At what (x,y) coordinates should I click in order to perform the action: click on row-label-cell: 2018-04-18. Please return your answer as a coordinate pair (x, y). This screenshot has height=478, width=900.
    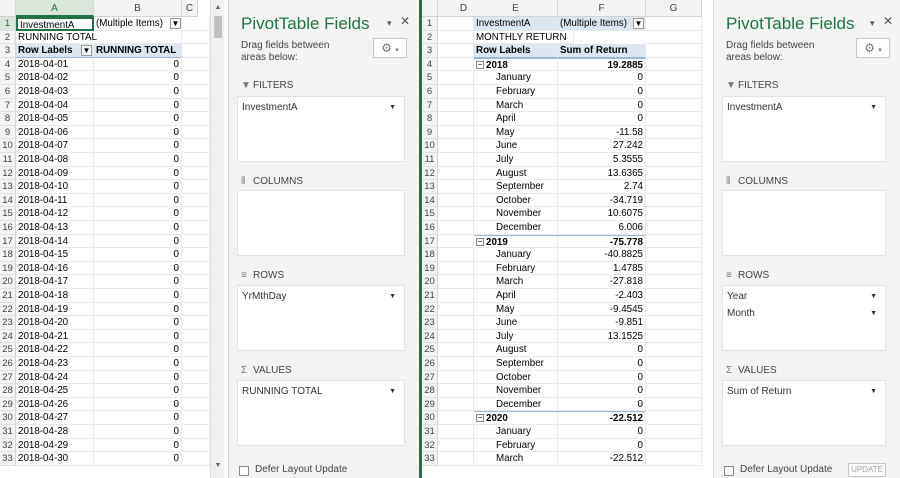
    Looking at the image, I should click on (55, 296).